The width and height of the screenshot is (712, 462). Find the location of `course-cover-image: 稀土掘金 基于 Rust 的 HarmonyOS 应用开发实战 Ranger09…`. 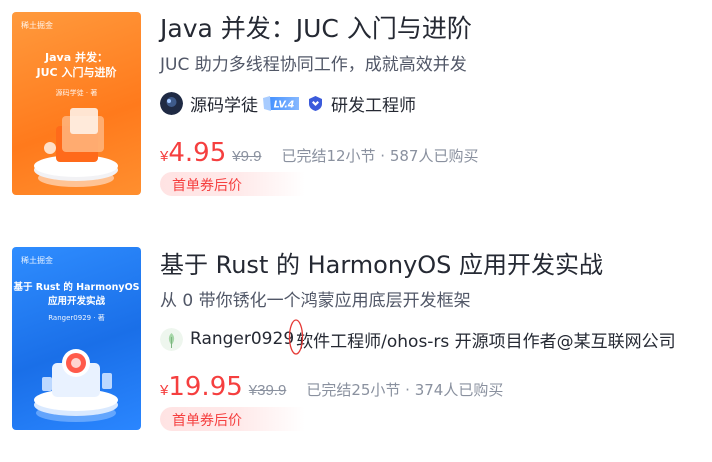

course-cover-image: 稀土掘金 基于 Rust 的 HarmonyOS 应用开发实战 Ranger09… is located at coordinates (76, 338).